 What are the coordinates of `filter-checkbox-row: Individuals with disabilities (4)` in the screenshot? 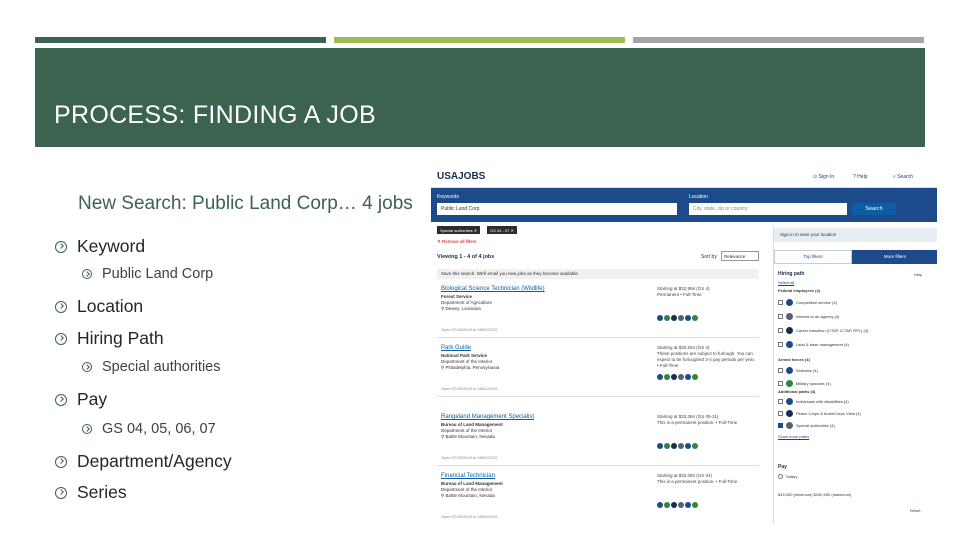 It's located at (813, 401).